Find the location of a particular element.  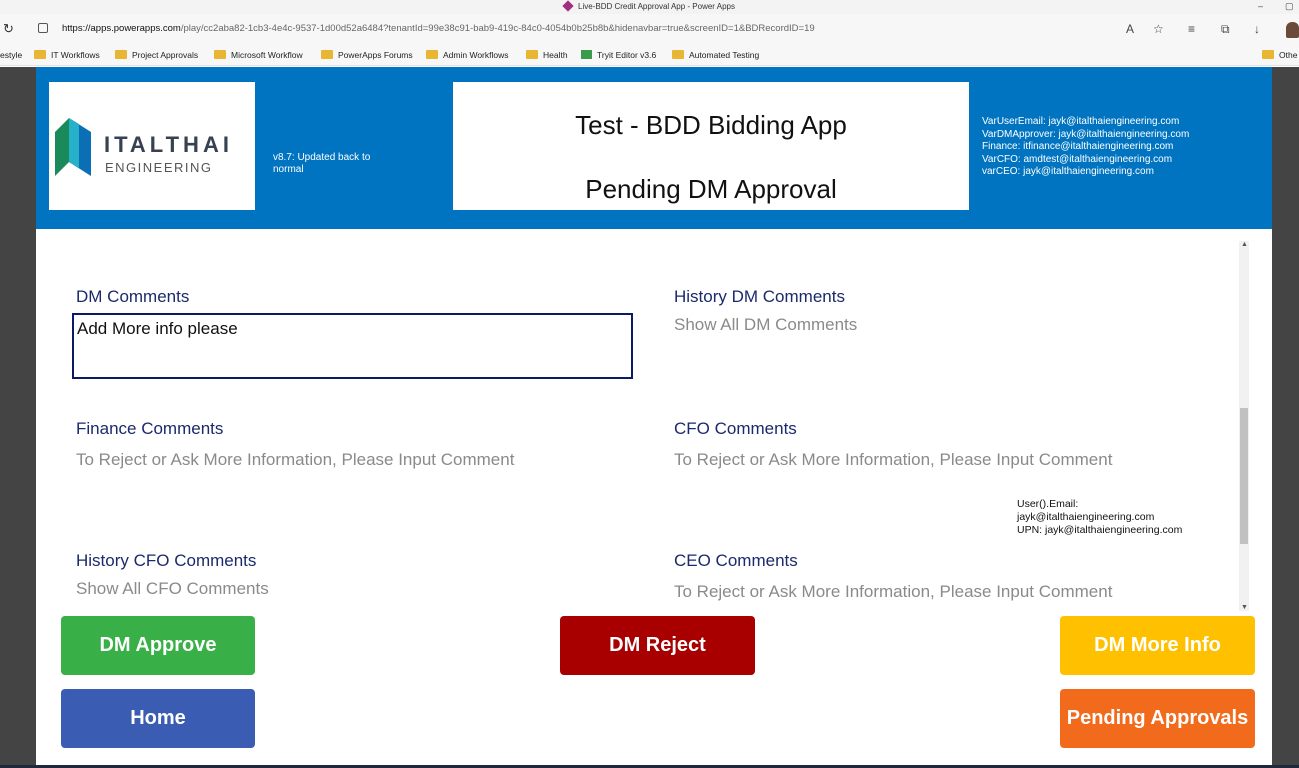

bookmark-powerapps-forums: PowerApps Forums is located at coordinates (367, 55).